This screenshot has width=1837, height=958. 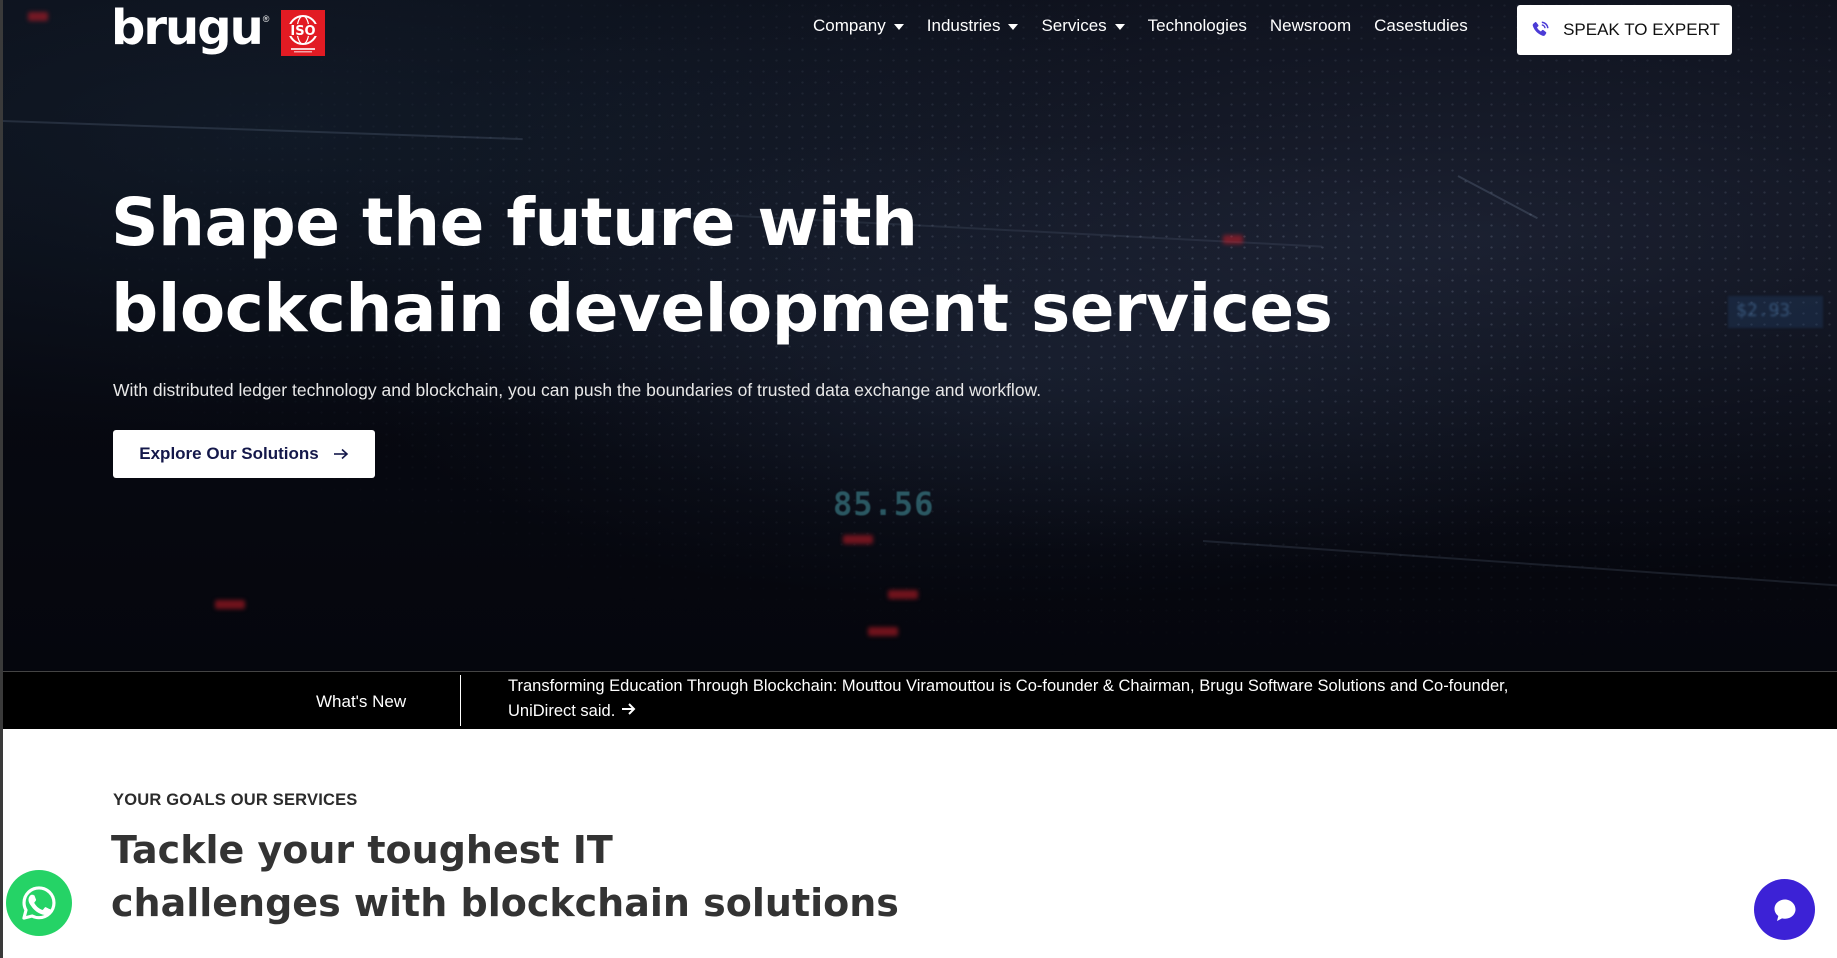 What do you see at coordinates (1775, 312) in the screenshot?
I see `hero-background-price-box: $2.93` at bounding box center [1775, 312].